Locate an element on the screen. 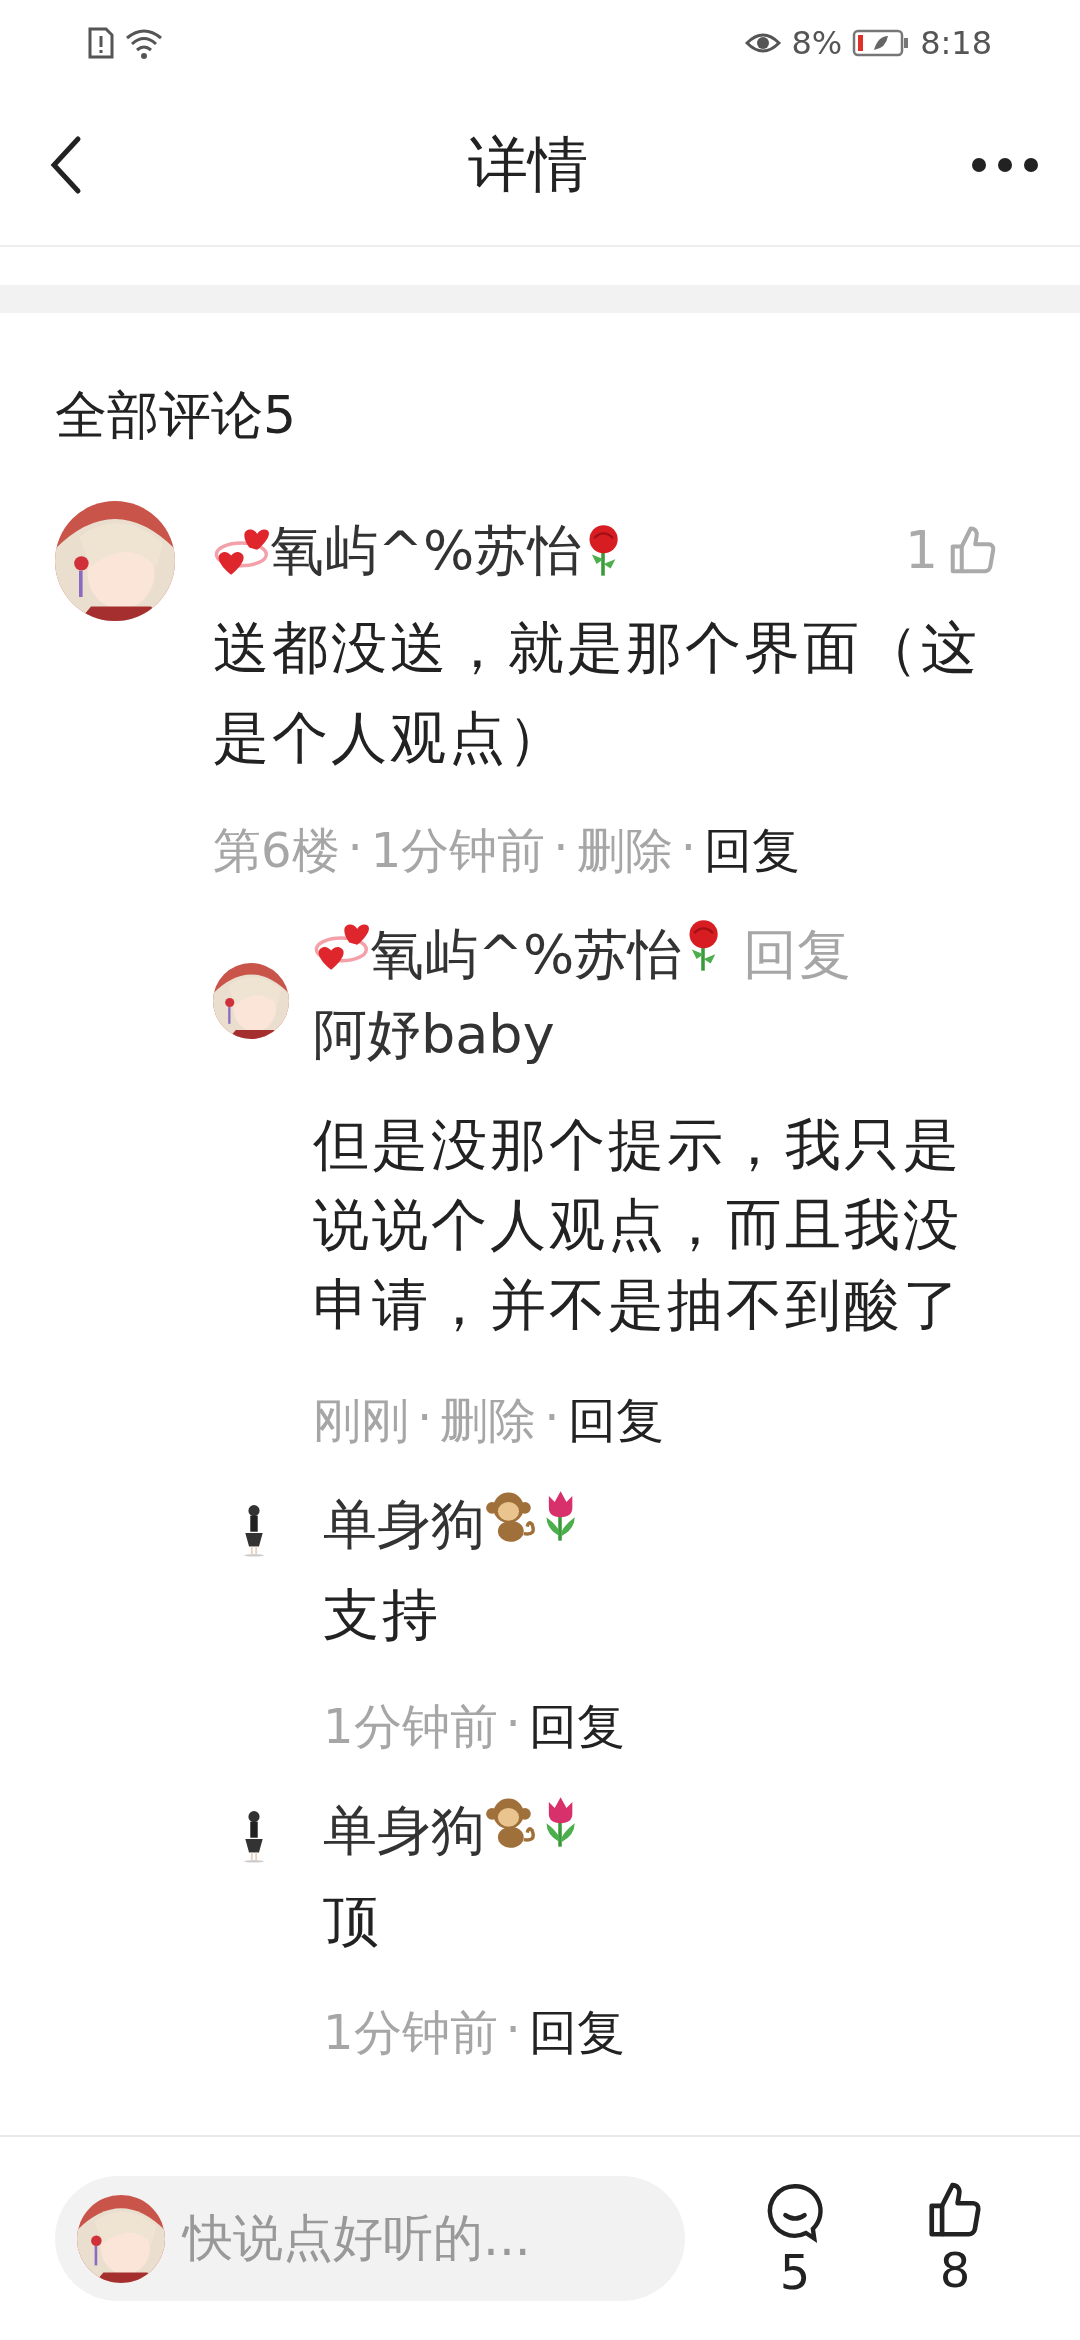 Image resolution: width=1080 pixels, height=2340 pixels. section-title: 全部评论5 is located at coordinates (176, 415).